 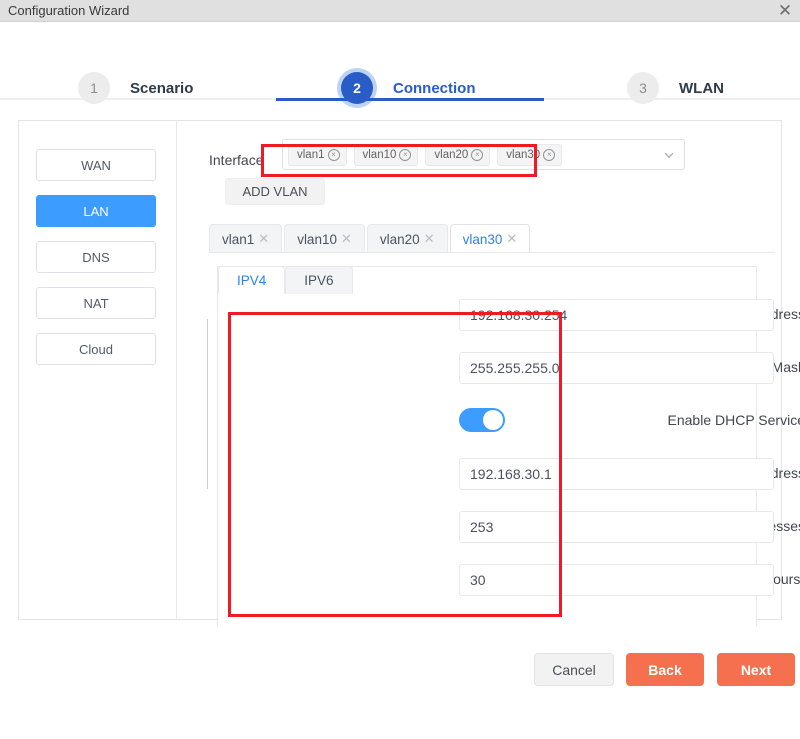 I want to click on tab-vlan20: vlan20 ✕, so click(x=407, y=238).